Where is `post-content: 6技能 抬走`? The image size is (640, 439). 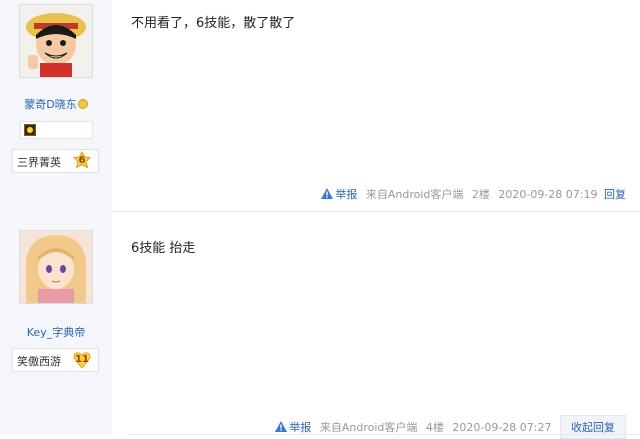
post-content: 6技能 抬走 is located at coordinates (163, 248).